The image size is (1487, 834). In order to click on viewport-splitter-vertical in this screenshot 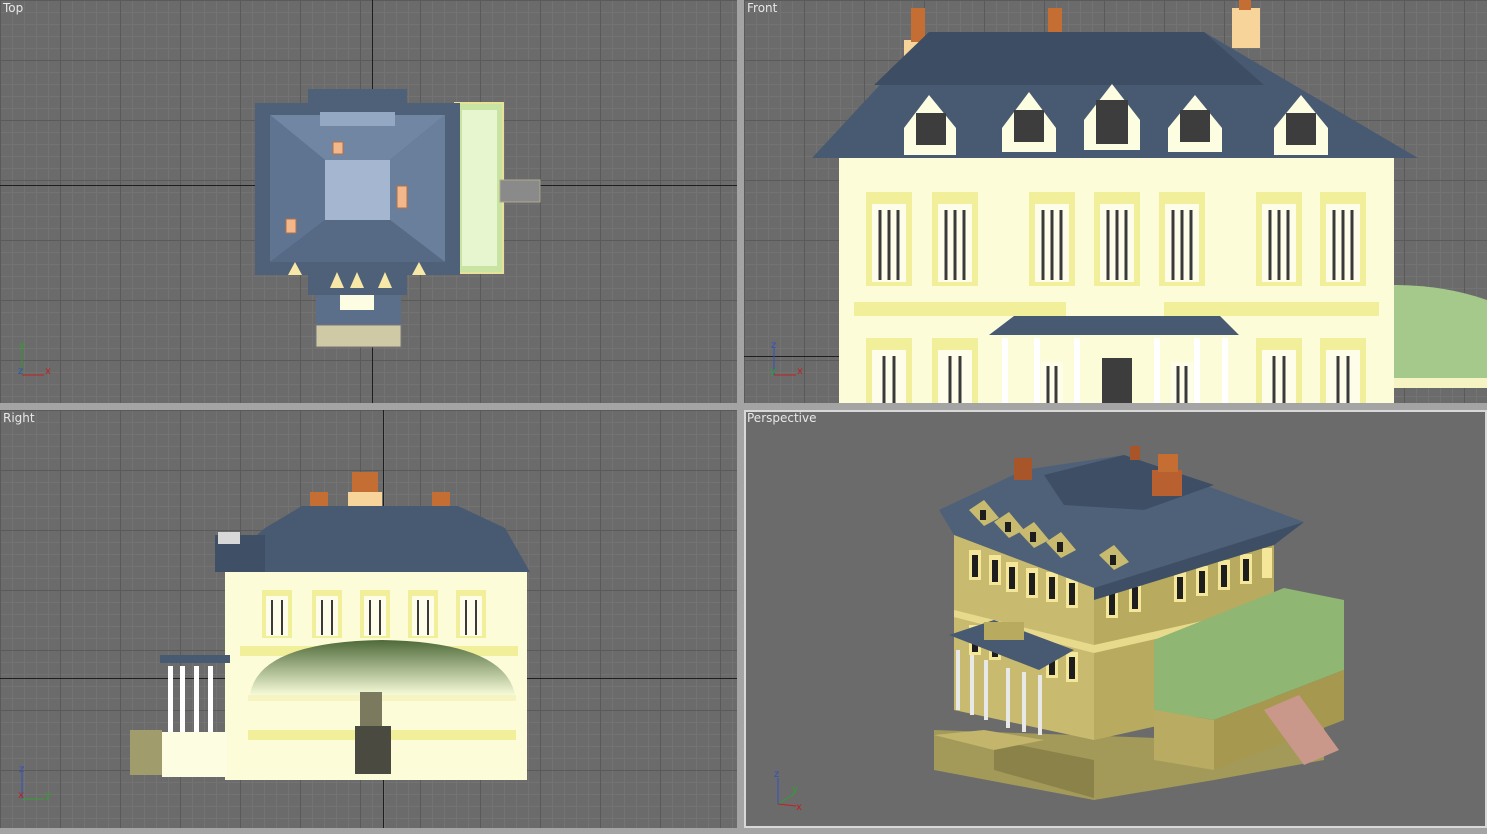, I will do `click(740, 417)`.